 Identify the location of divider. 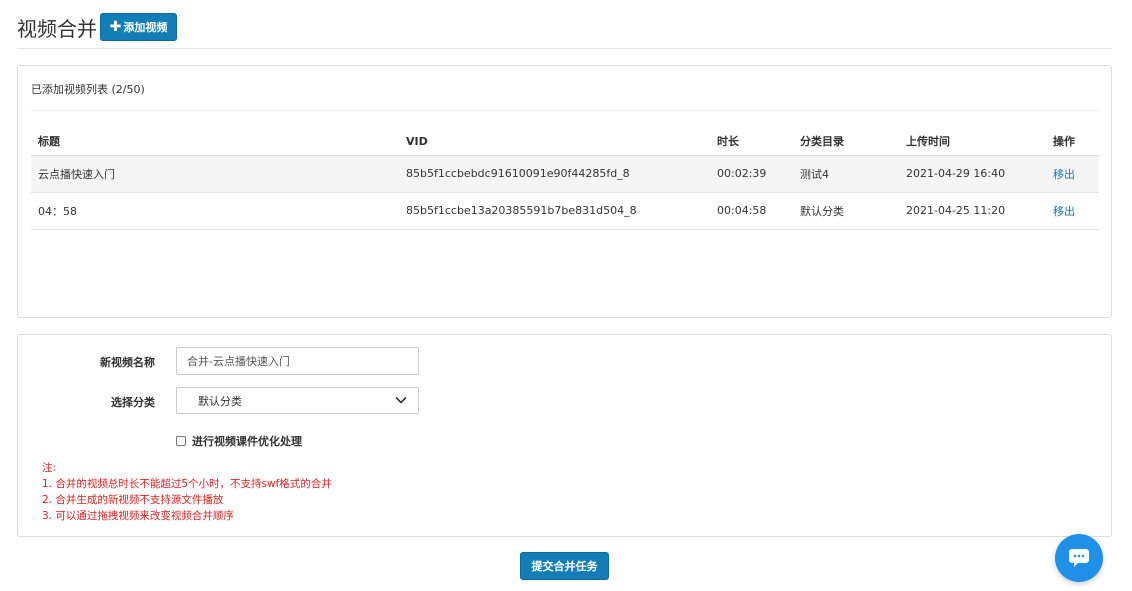
(564, 110).